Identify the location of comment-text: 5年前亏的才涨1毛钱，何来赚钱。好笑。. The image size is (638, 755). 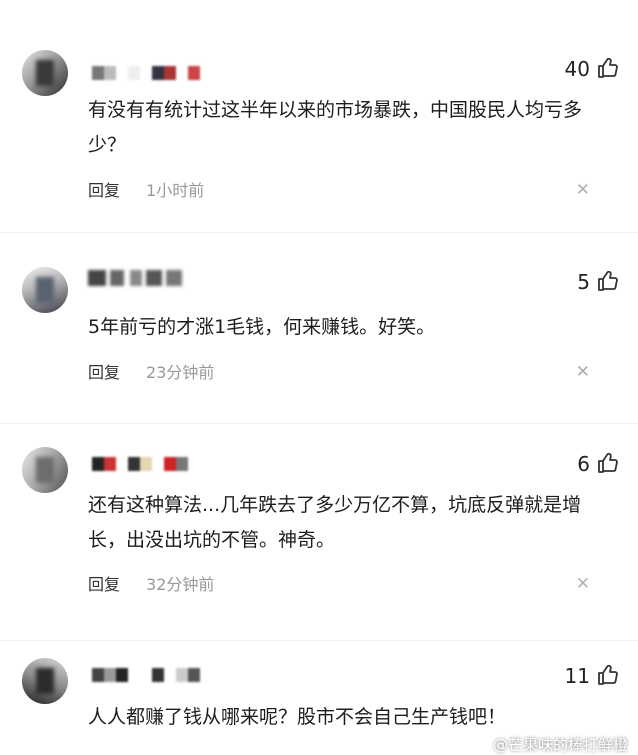
(262, 327).